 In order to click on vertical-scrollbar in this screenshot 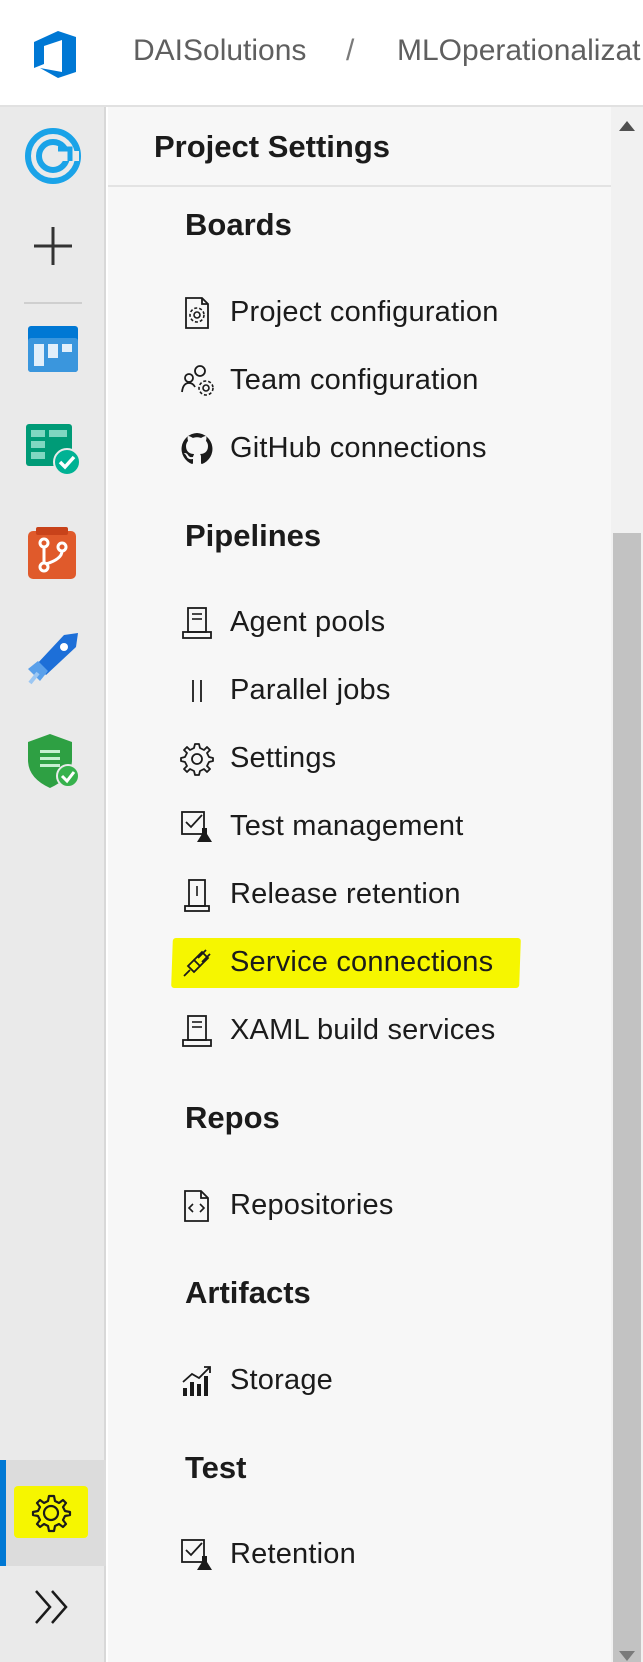, I will do `click(627, 884)`.